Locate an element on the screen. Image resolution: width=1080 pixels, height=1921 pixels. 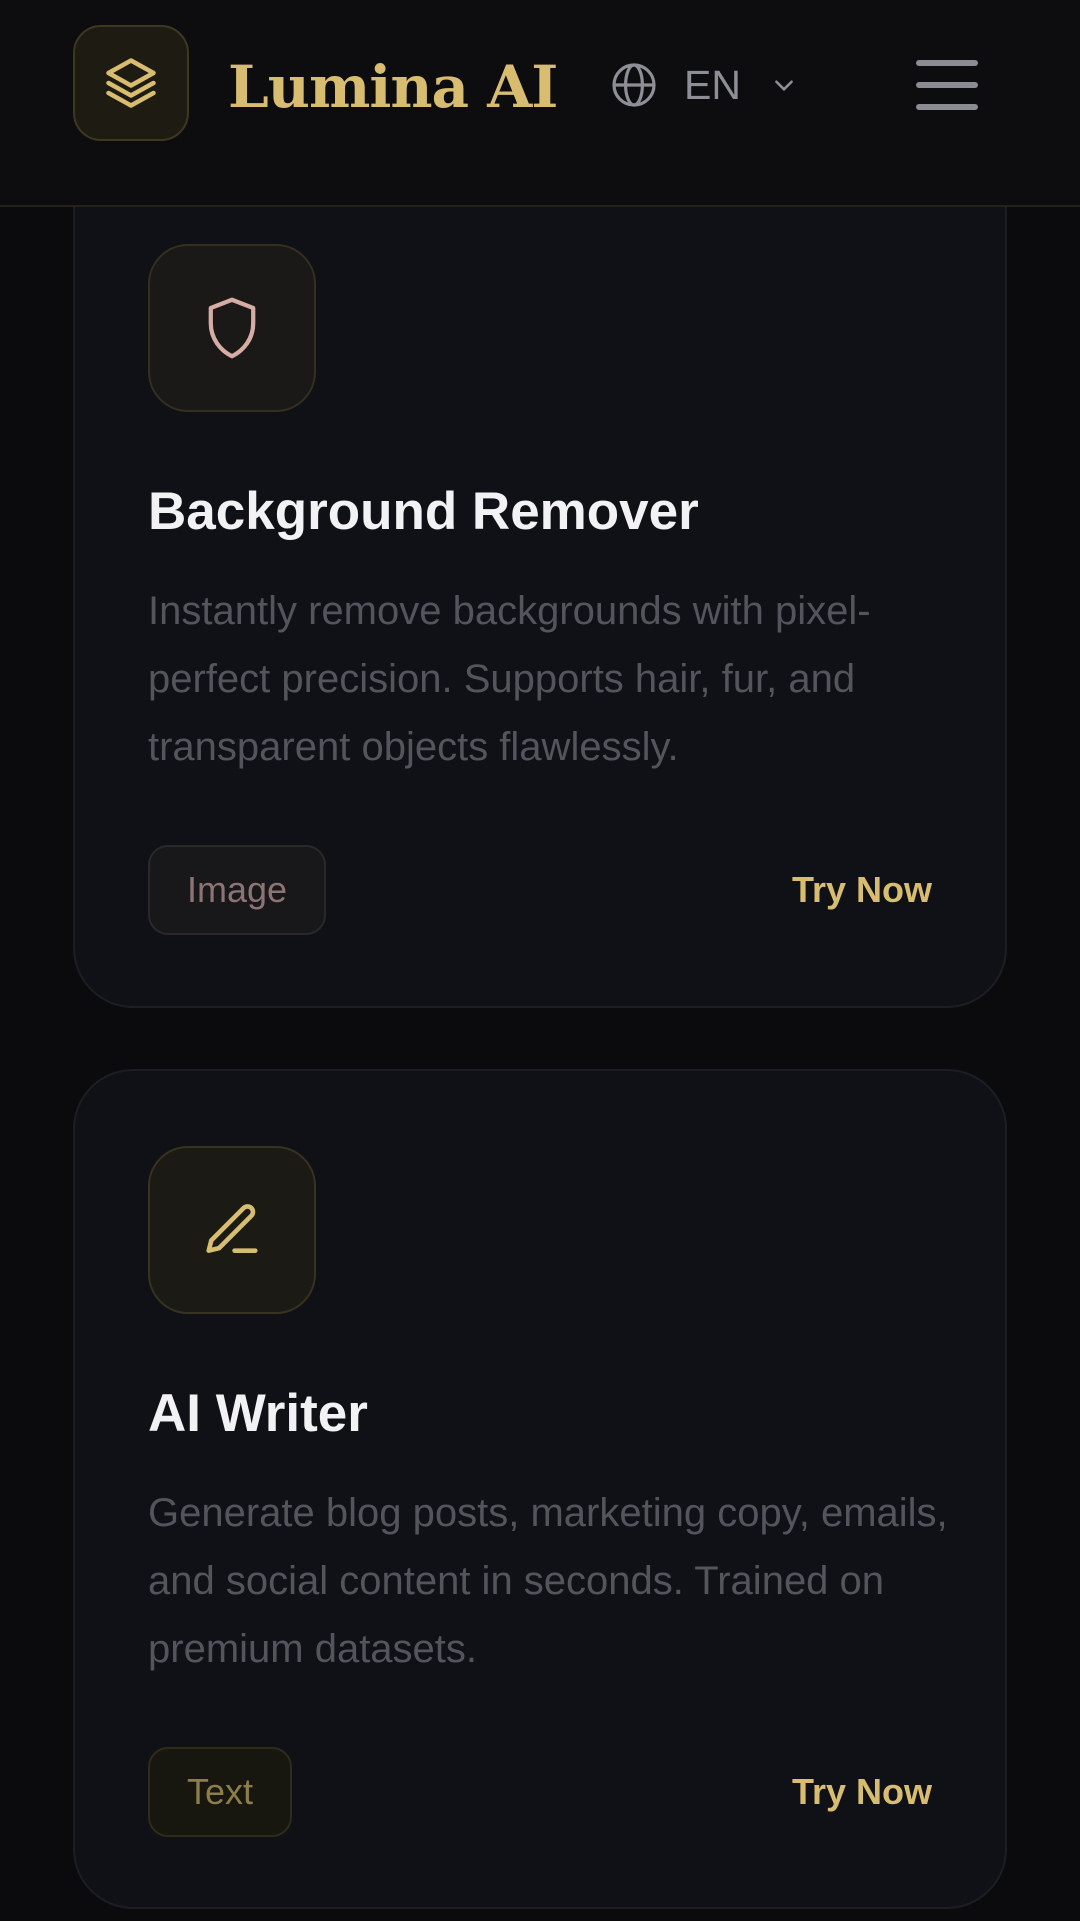
category-tag: Image is located at coordinates (237, 890).